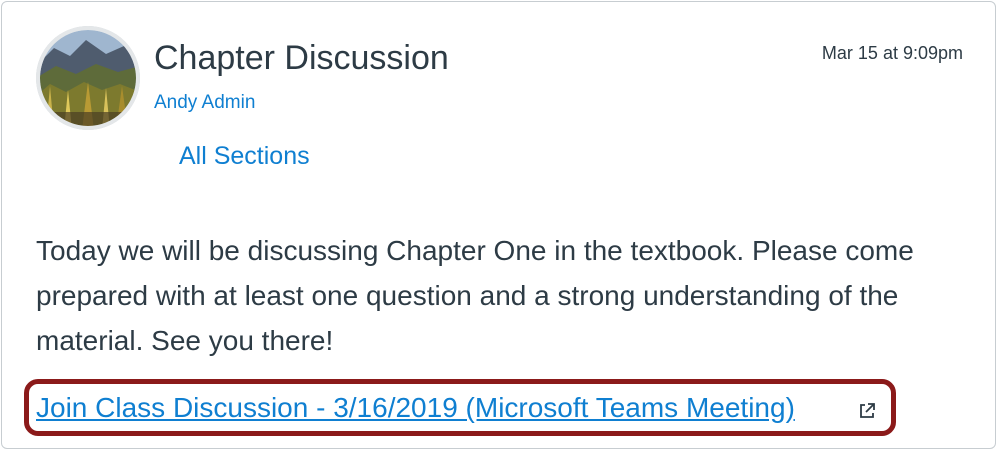 Image resolution: width=999 pixels, height=452 pixels. I want to click on avatar-image, so click(88, 78).